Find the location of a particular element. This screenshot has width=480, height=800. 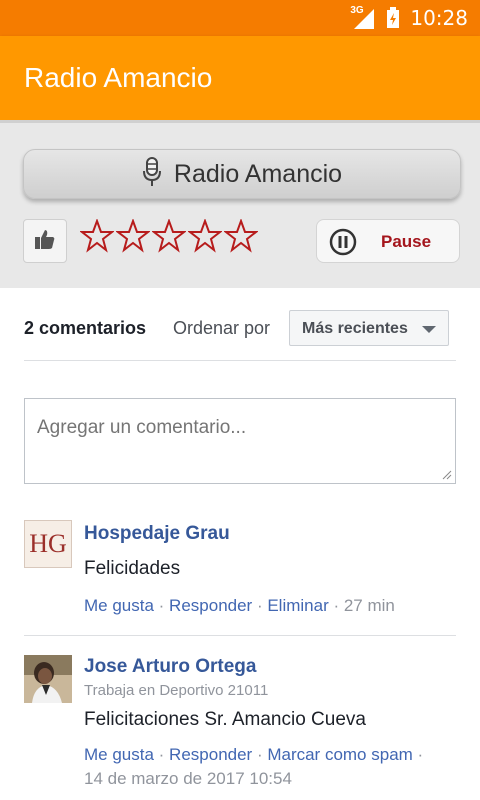

avatar-initials: HG is located at coordinates (48, 543).